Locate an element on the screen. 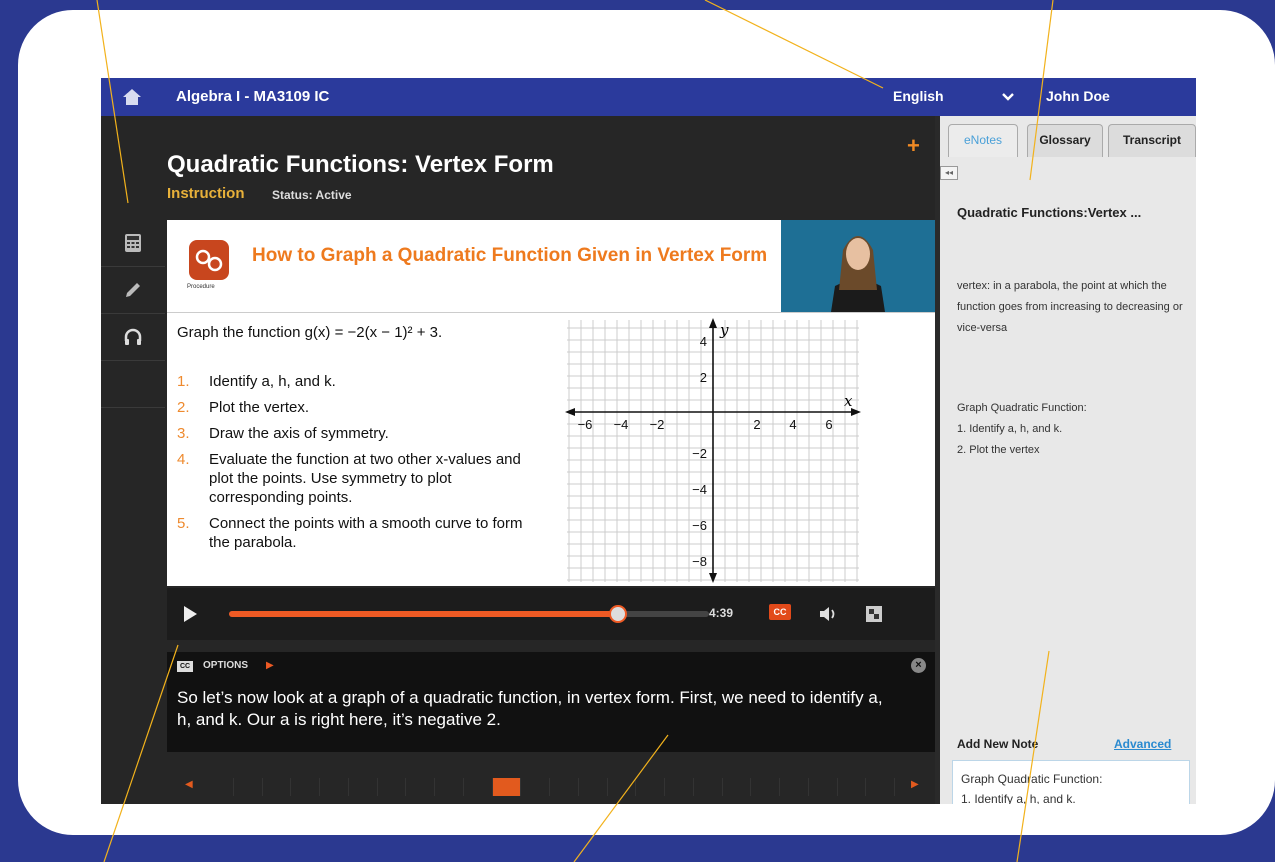 The height and width of the screenshot is (862, 1275). y-axis-arrow-up is located at coordinates (713, 323).